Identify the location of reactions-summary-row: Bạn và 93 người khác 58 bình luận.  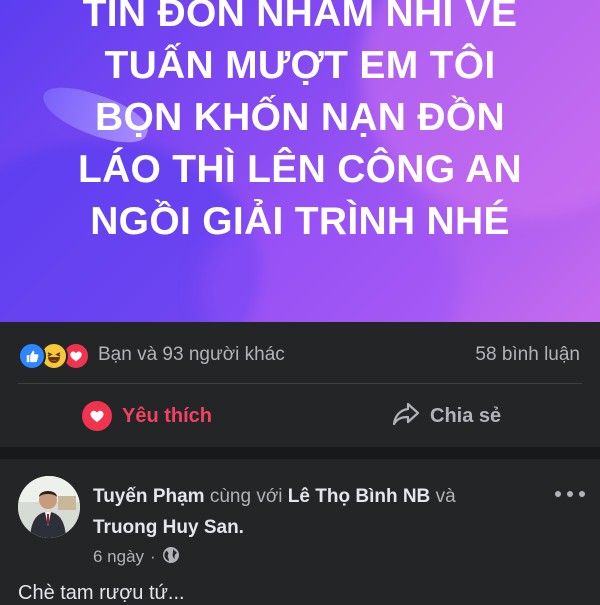
(300, 354).